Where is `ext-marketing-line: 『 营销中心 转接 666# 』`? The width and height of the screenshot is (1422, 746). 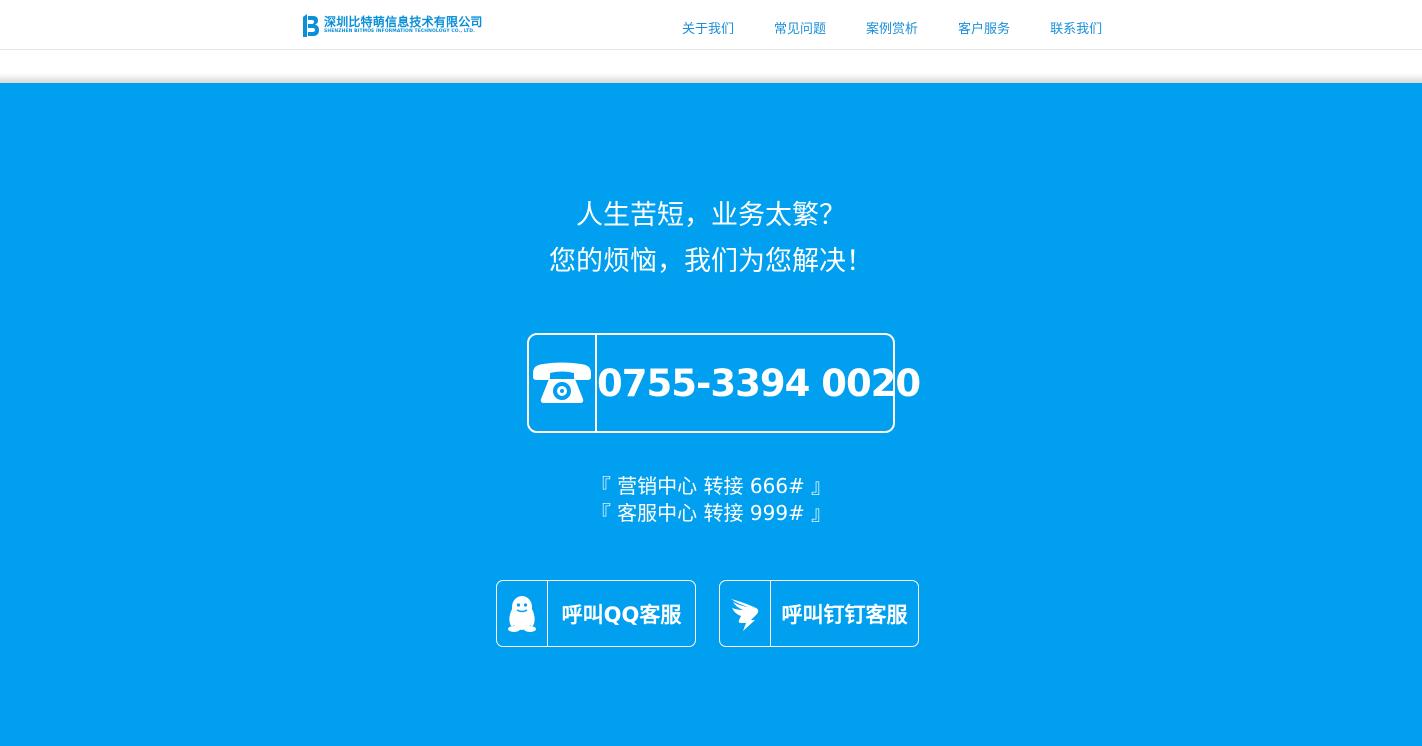 ext-marketing-line: 『 营销中心 转接 666# 』 is located at coordinates (711, 486).